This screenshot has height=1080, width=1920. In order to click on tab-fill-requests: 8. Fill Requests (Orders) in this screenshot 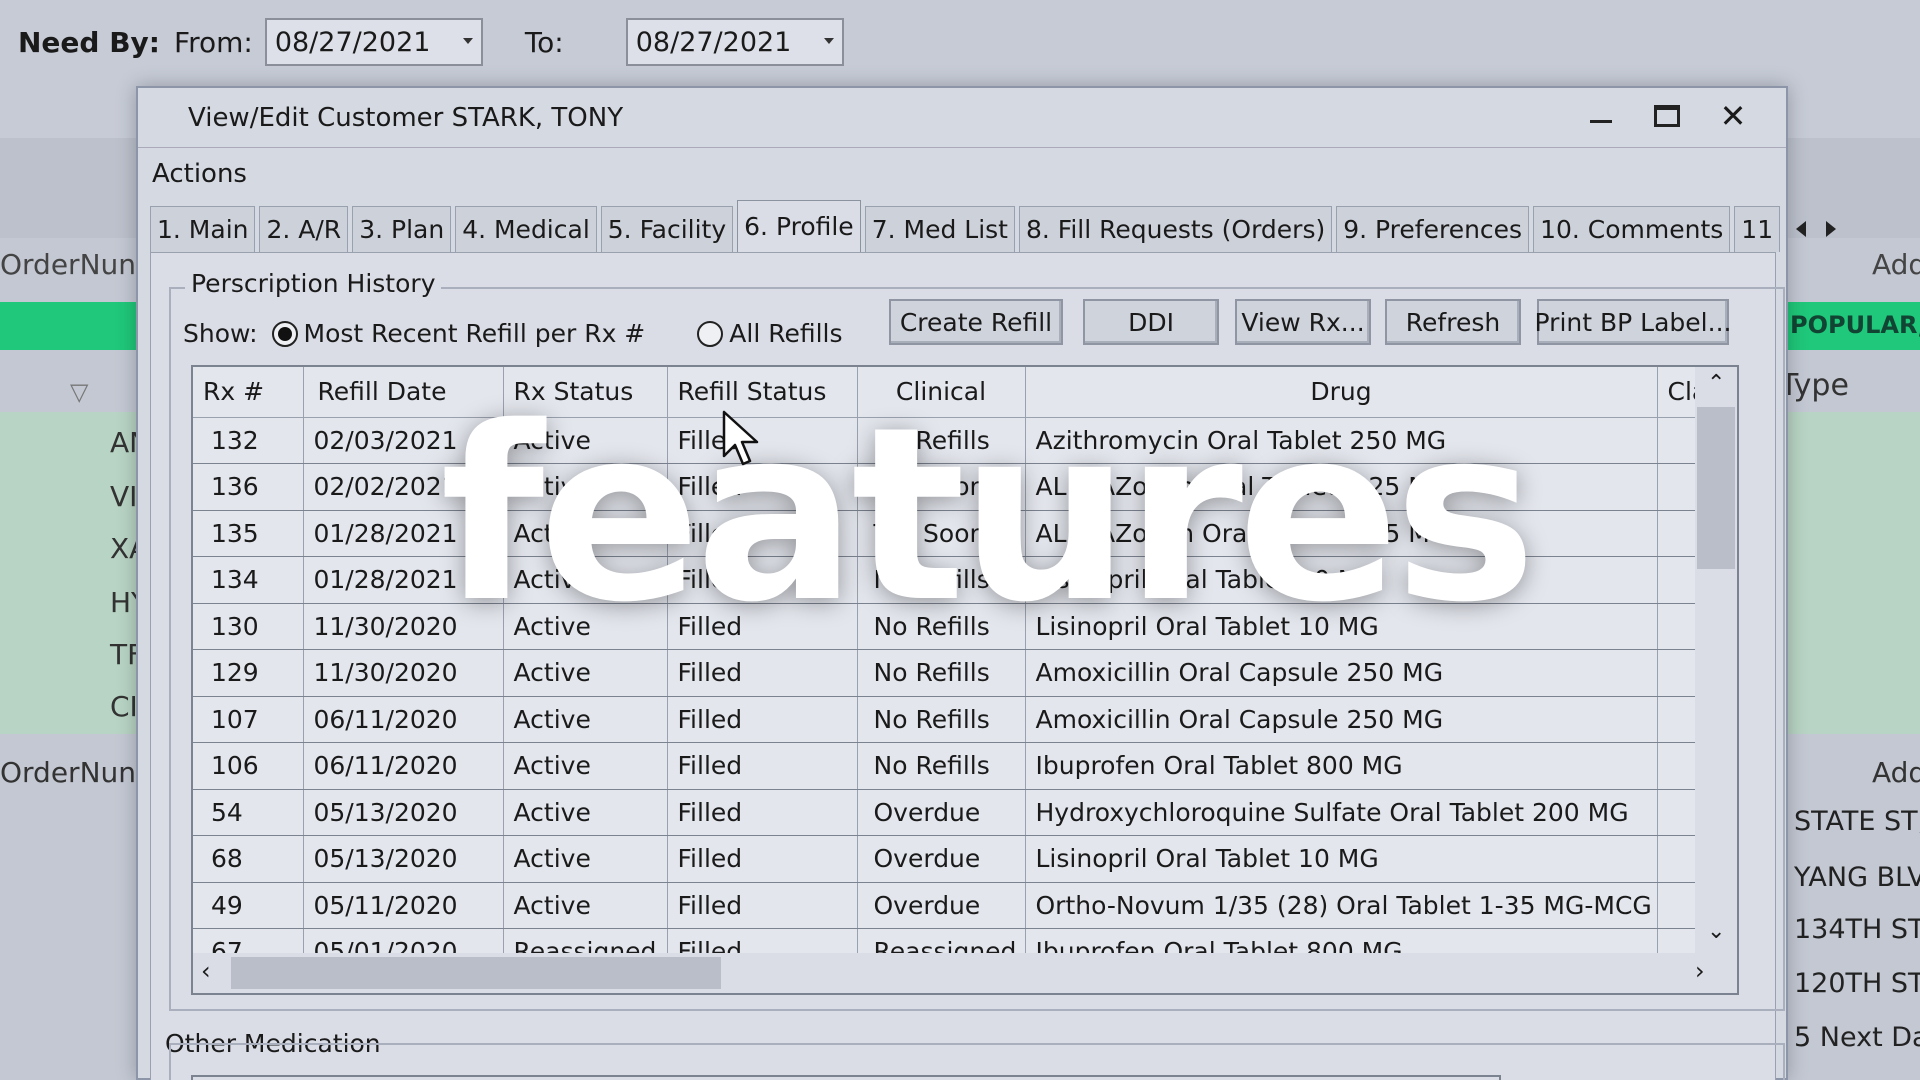, I will do `click(1175, 229)`.